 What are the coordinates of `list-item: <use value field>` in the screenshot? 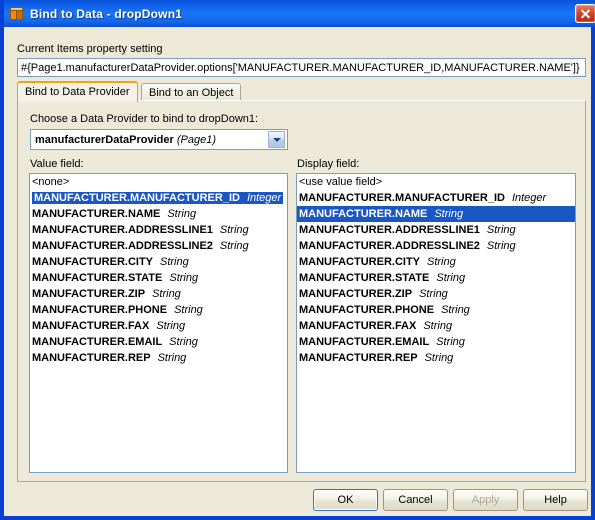 It's located at (436, 182).